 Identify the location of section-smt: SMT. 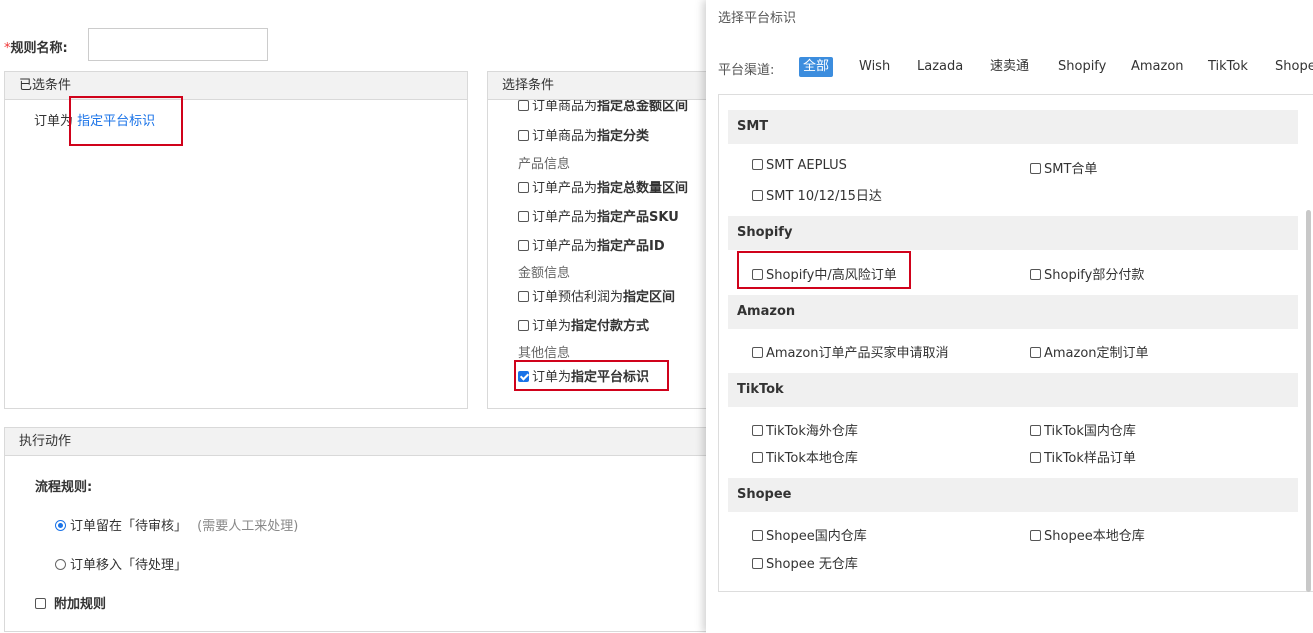
(1013, 127).